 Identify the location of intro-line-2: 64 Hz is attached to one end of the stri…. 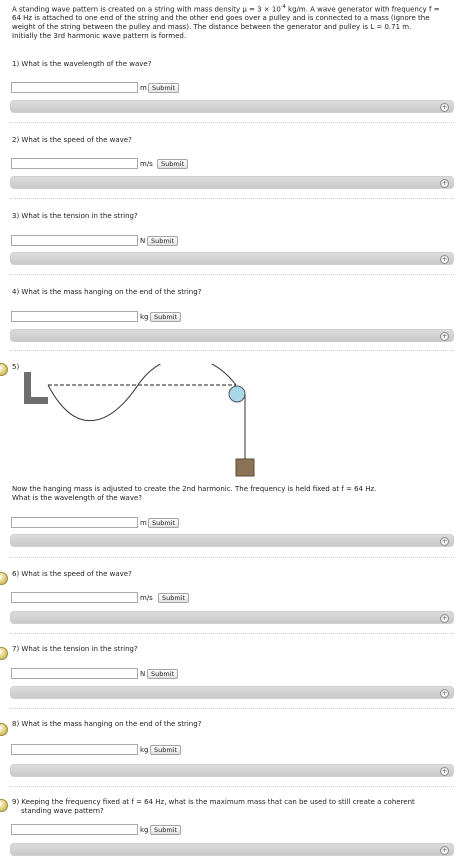
(221, 18).